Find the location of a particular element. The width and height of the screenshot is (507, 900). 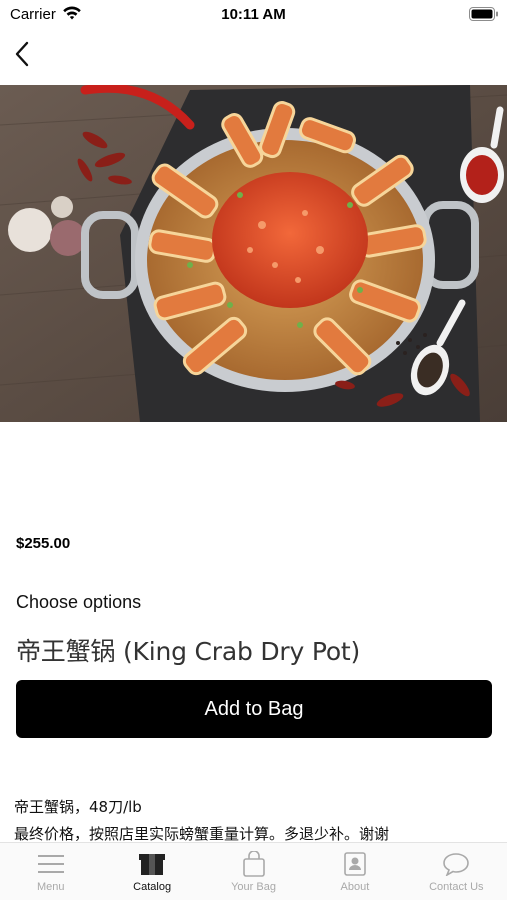

chevron-left-icon is located at coordinates (22, 54).